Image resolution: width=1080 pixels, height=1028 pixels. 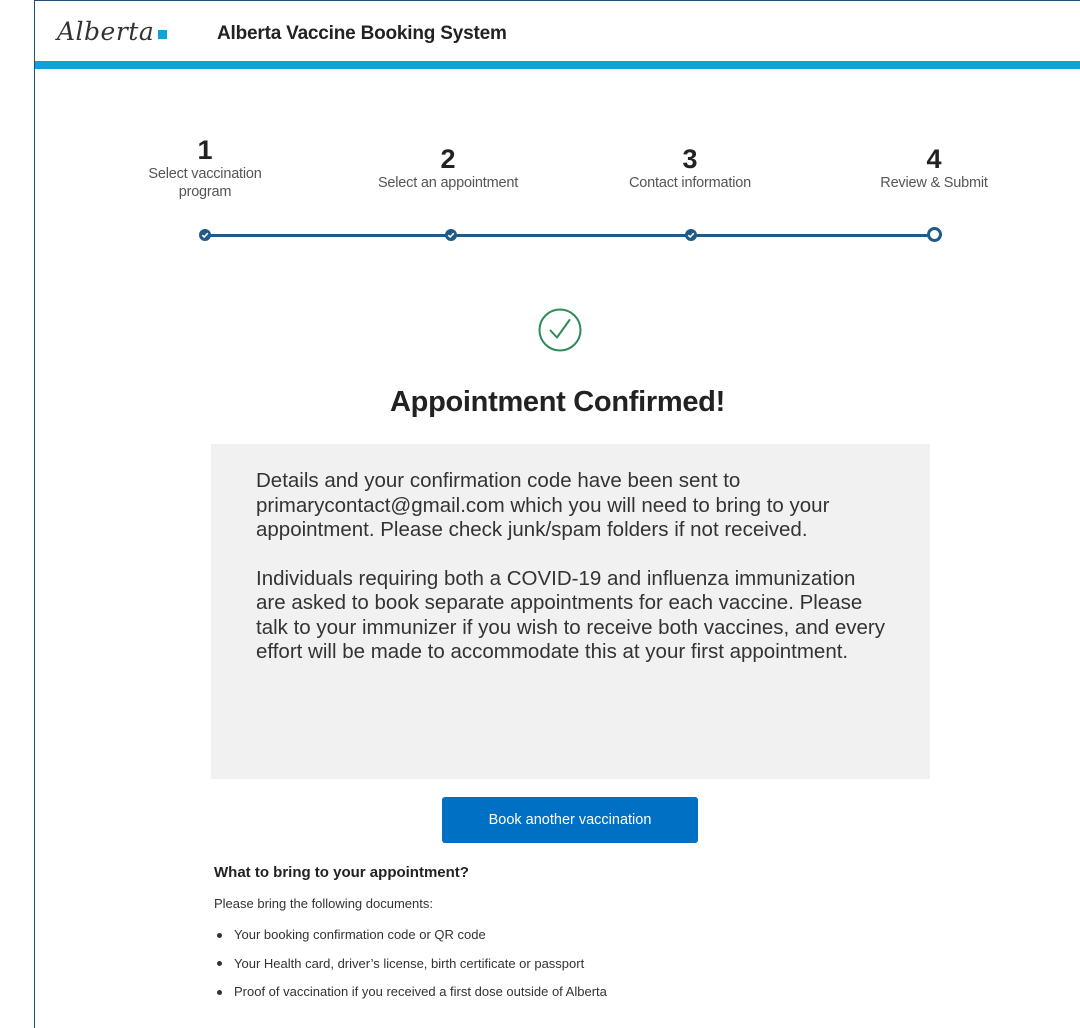 What do you see at coordinates (570, 820) in the screenshot?
I see `book-another-vaccination-button: Book another vaccination` at bounding box center [570, 820].